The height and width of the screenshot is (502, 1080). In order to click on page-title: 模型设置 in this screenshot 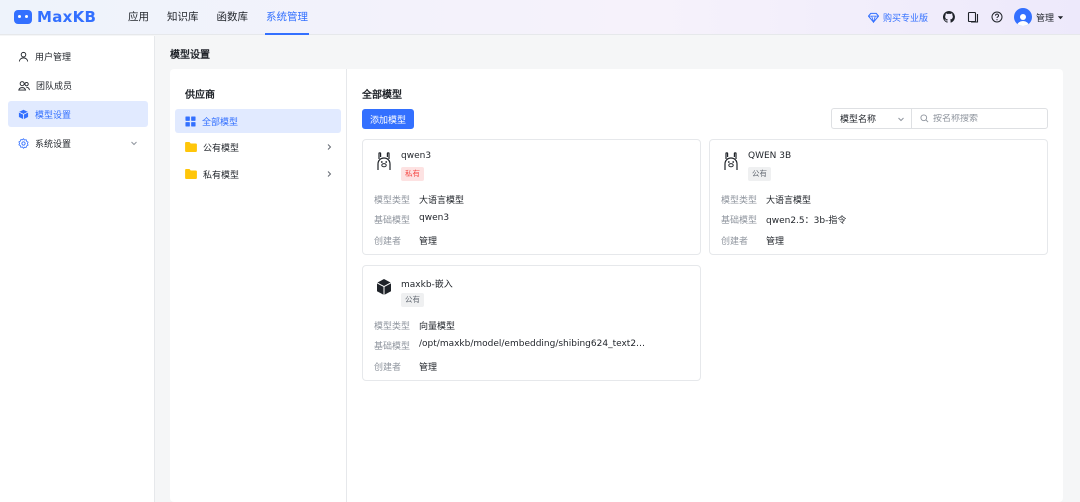, I will do `click(190, 55)`.